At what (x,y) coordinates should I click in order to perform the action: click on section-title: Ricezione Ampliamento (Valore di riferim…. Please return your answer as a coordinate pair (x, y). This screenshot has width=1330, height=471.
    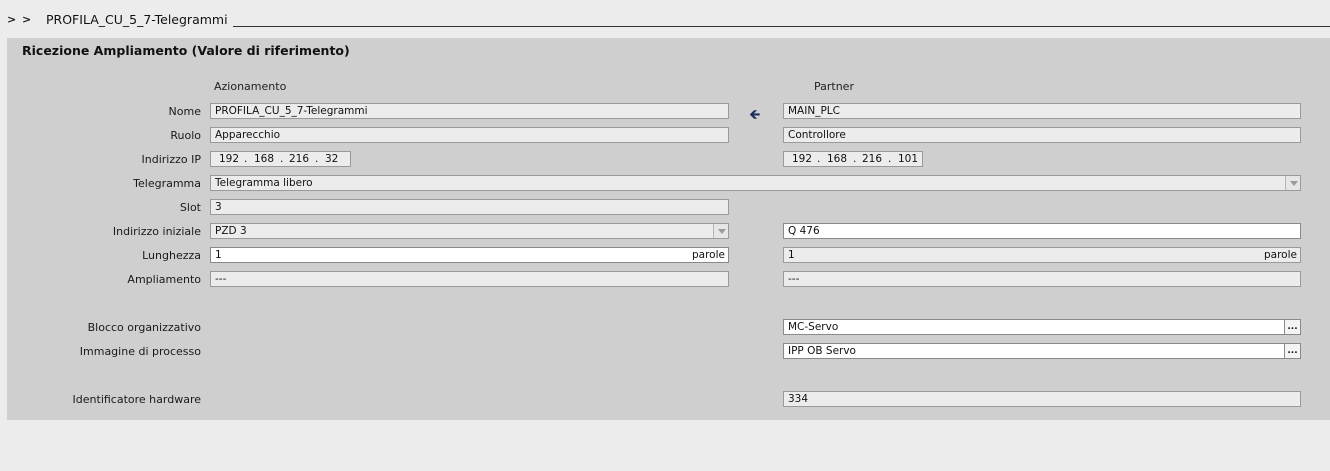
    Looking at the image, I should click on (186, 50).